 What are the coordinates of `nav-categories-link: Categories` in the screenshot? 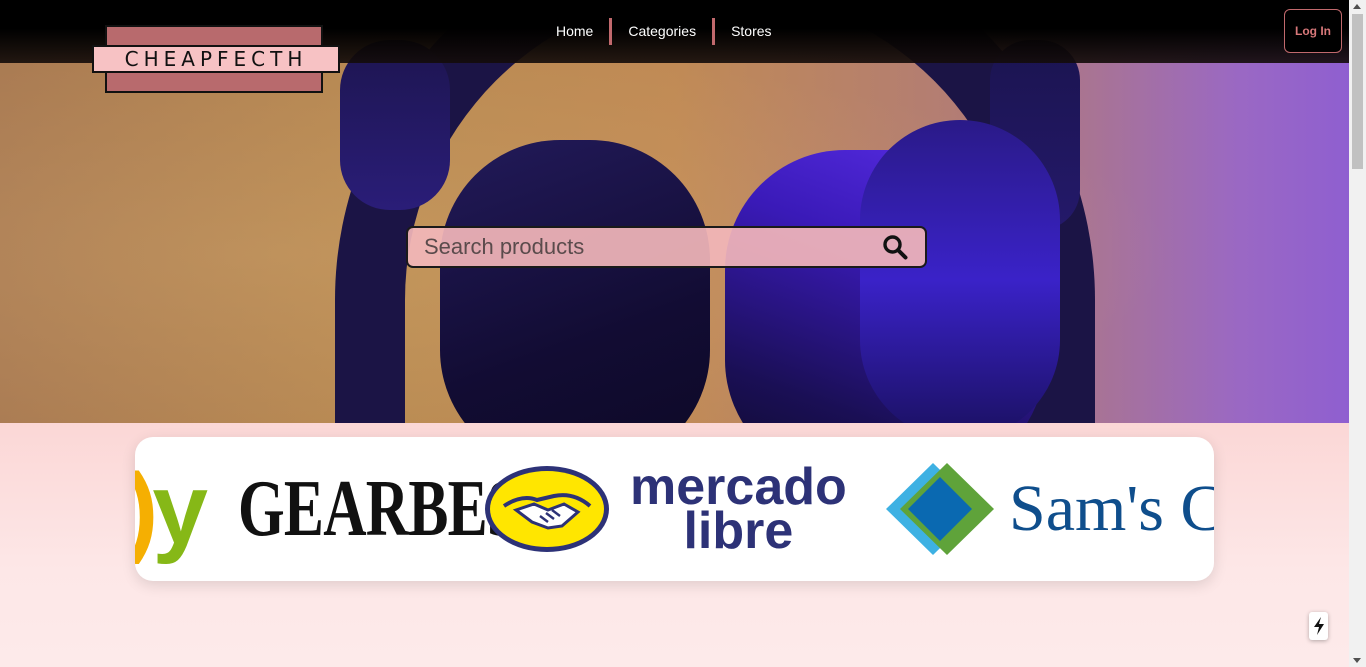 It's located at (662, 31).